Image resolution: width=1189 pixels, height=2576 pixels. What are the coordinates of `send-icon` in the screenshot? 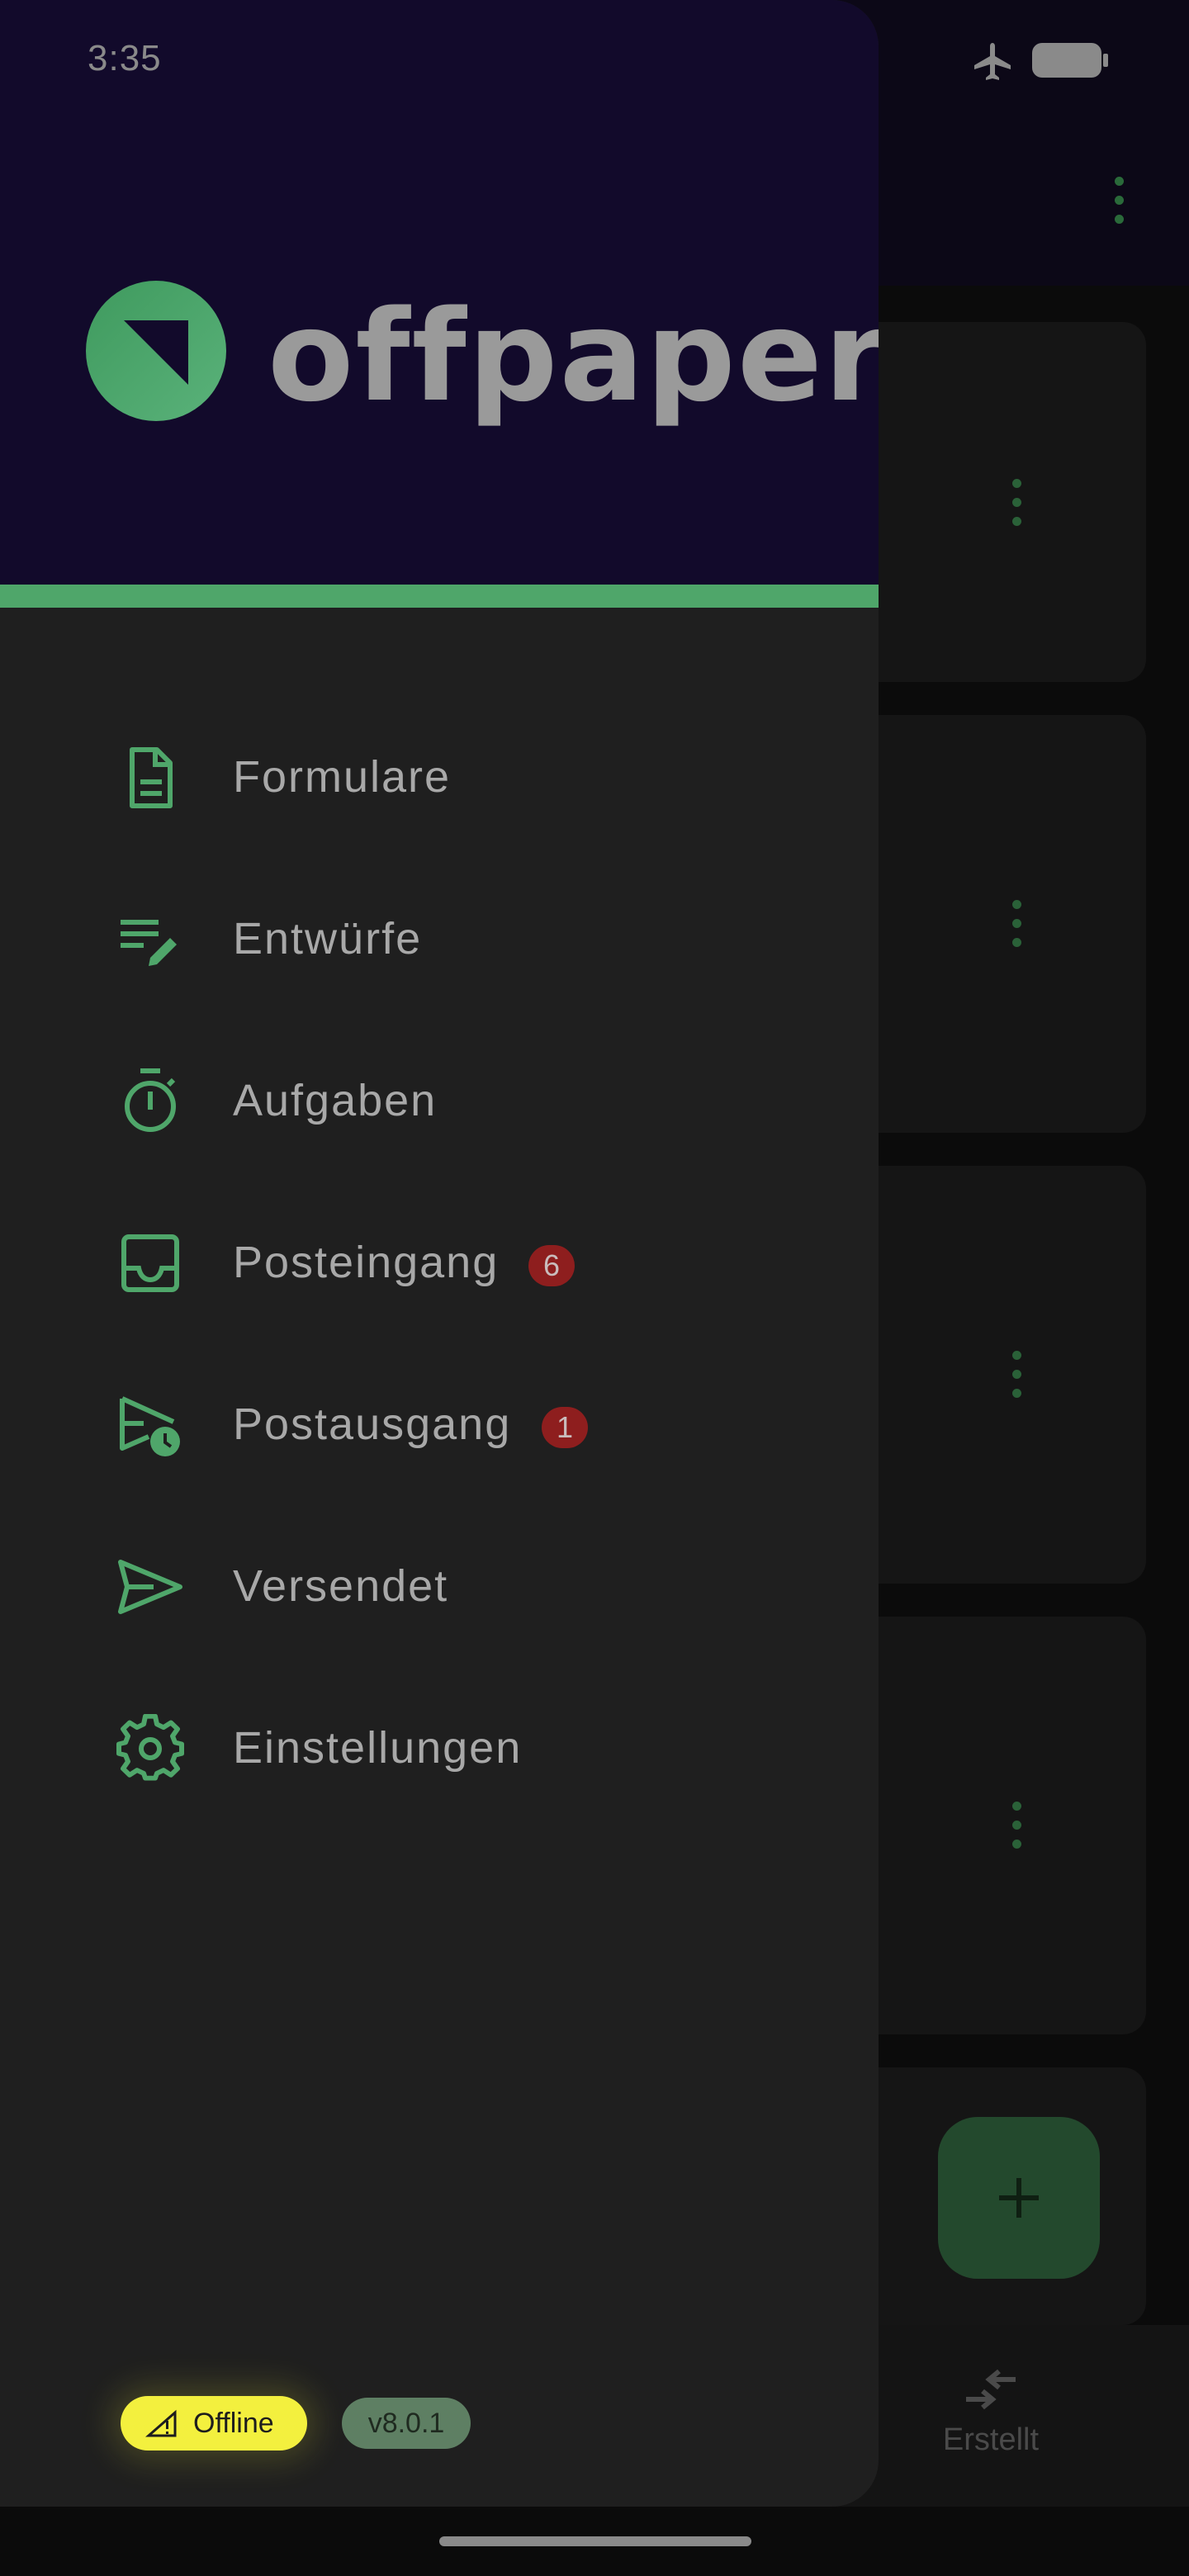 It's located at (150, 1587).